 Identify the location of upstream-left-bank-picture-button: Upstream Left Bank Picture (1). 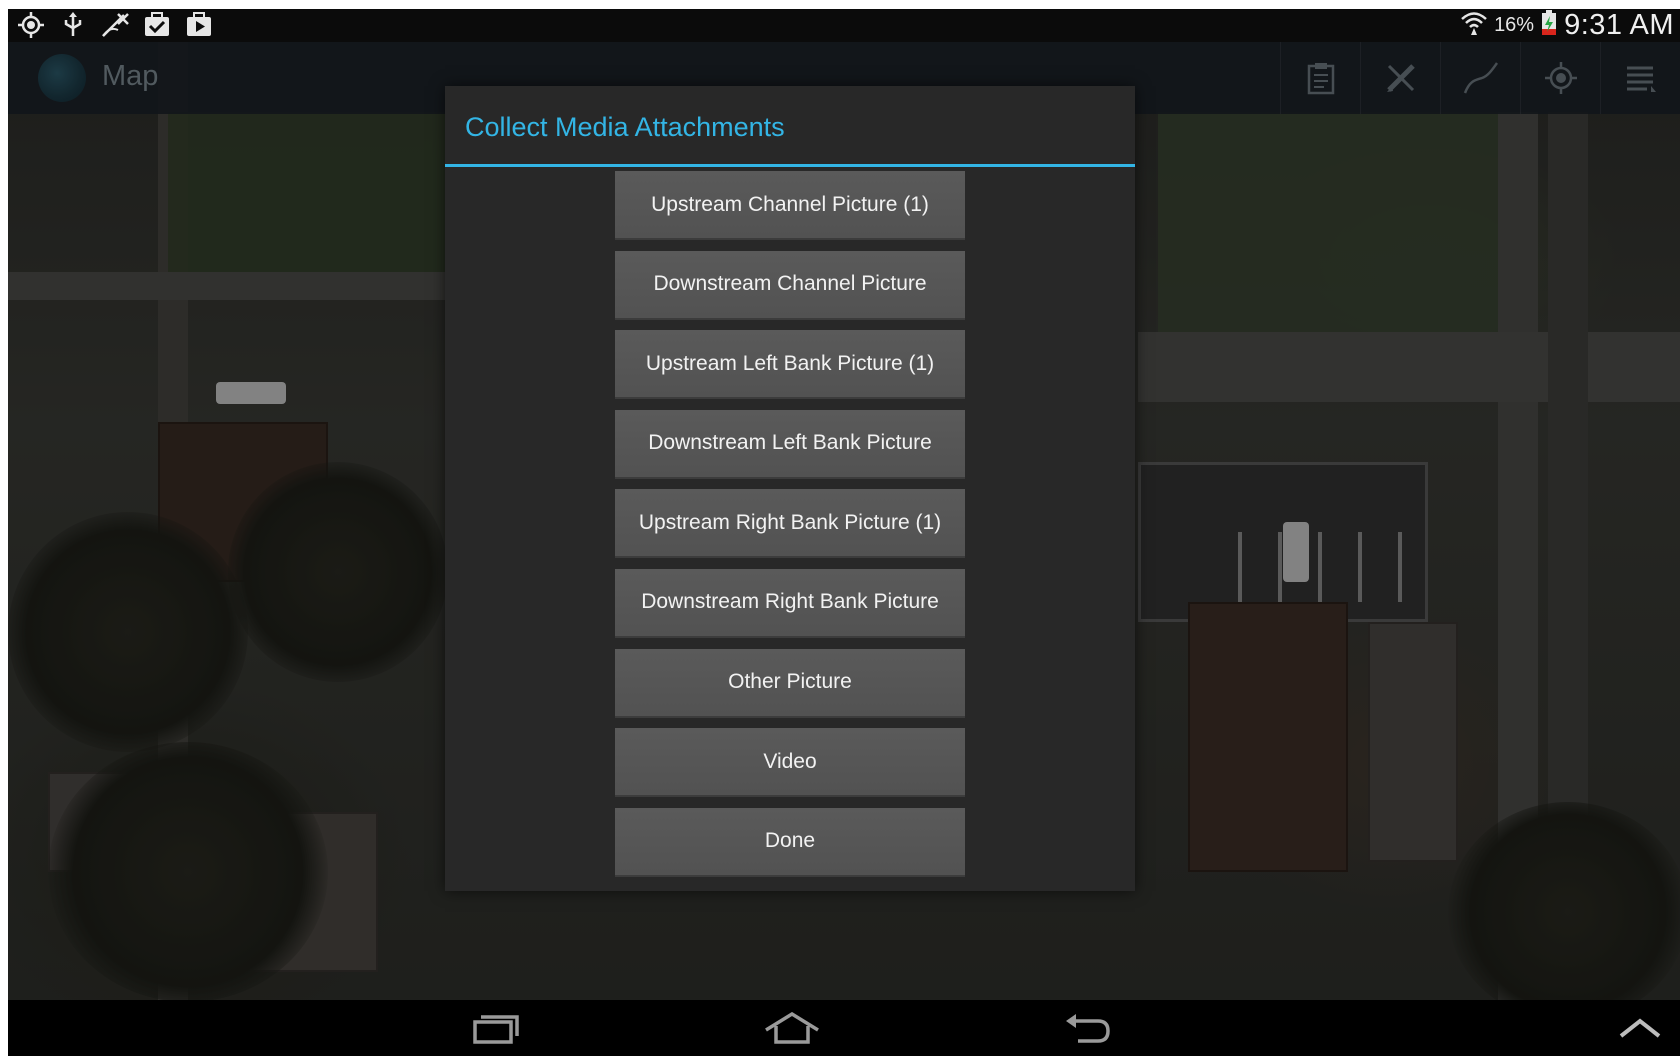
(790, 365).